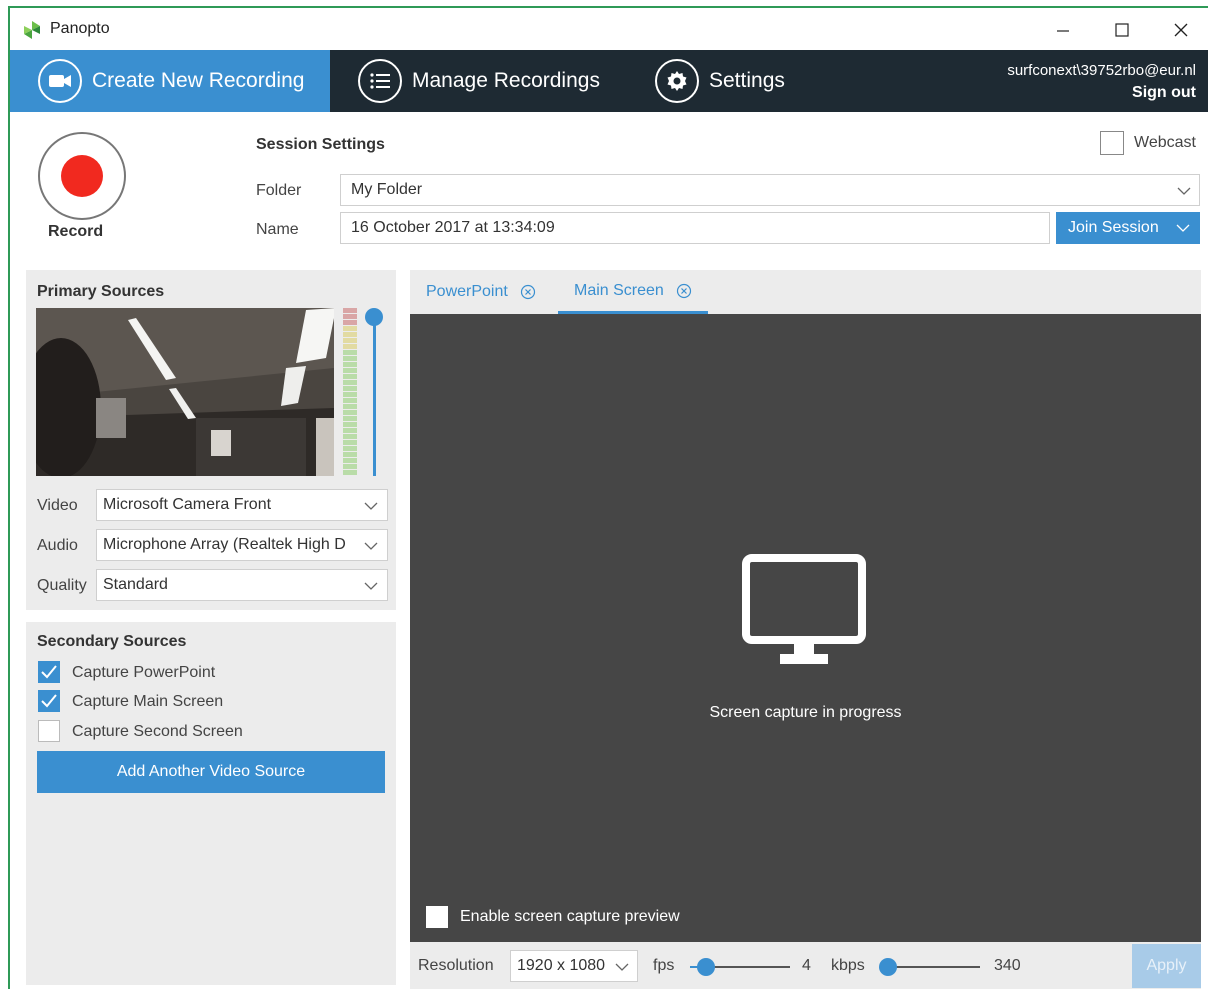 Image resolution: width=1208 pixels, height=989 pixels. I want to click on monitor-icon, so click(804, 609).